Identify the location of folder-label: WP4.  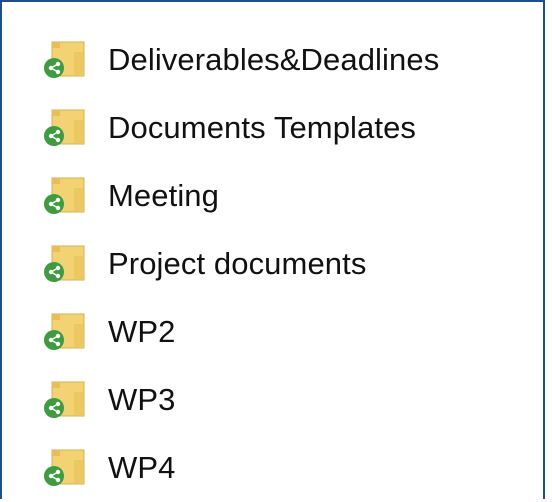
(142, 467).